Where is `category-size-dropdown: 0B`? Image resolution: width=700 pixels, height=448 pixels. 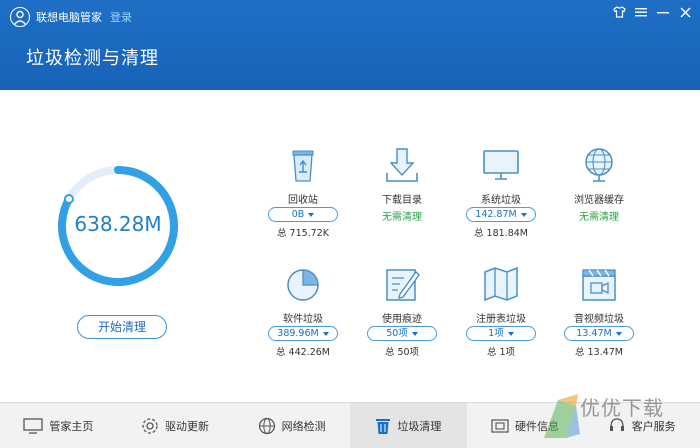 category-size-dropdown: 0B is located at coordinates (303, 214).